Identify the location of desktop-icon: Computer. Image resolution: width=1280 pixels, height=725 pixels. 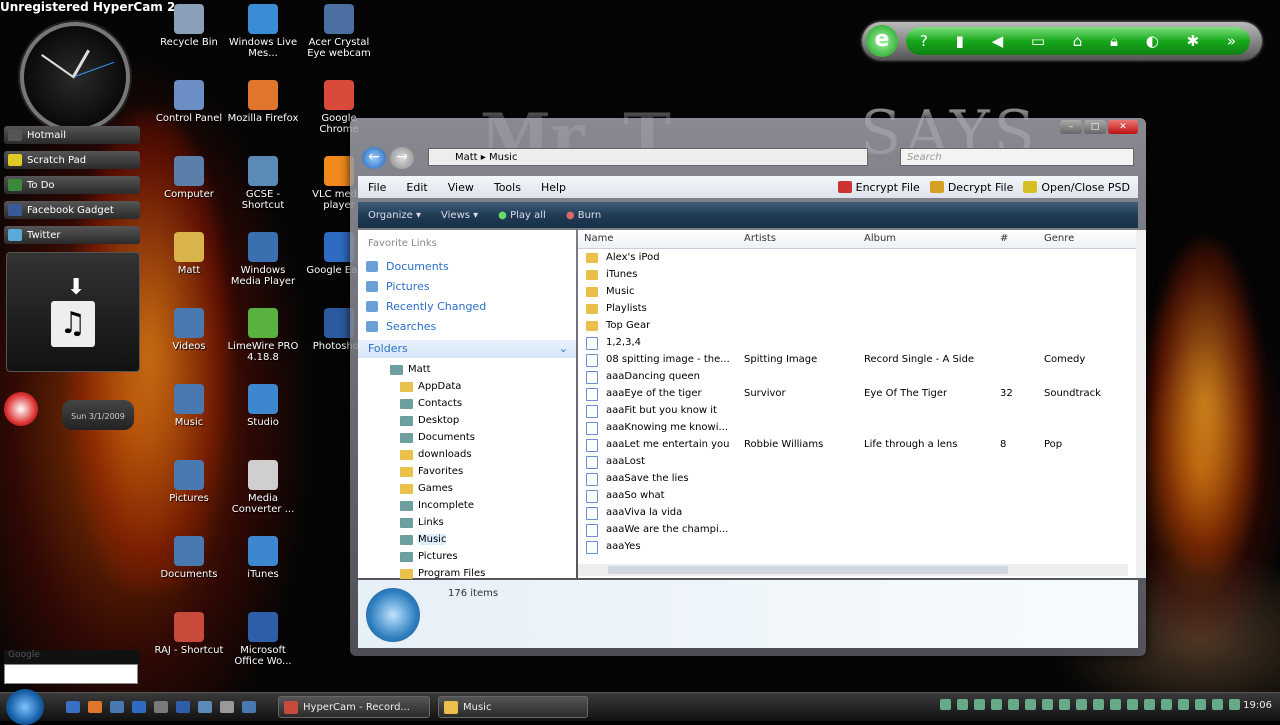
(189, 178).